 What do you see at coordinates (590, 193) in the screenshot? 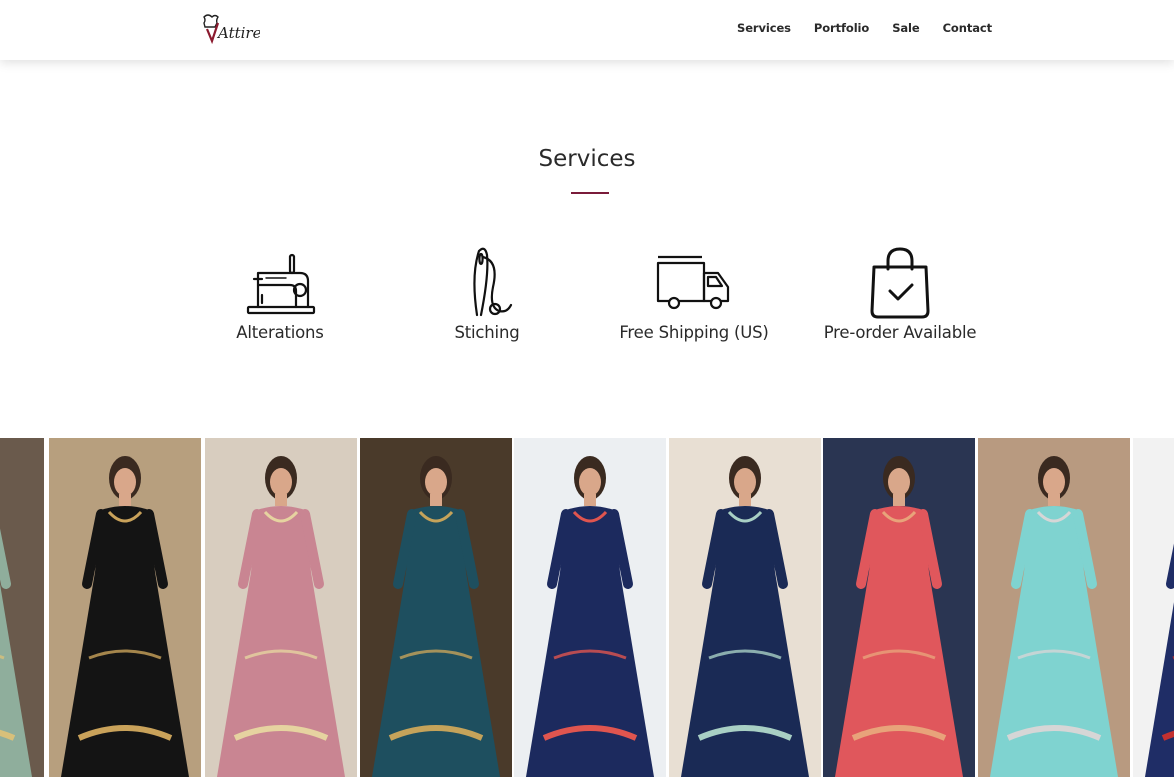
I see `title-underline` at bounding box center [590, 193].